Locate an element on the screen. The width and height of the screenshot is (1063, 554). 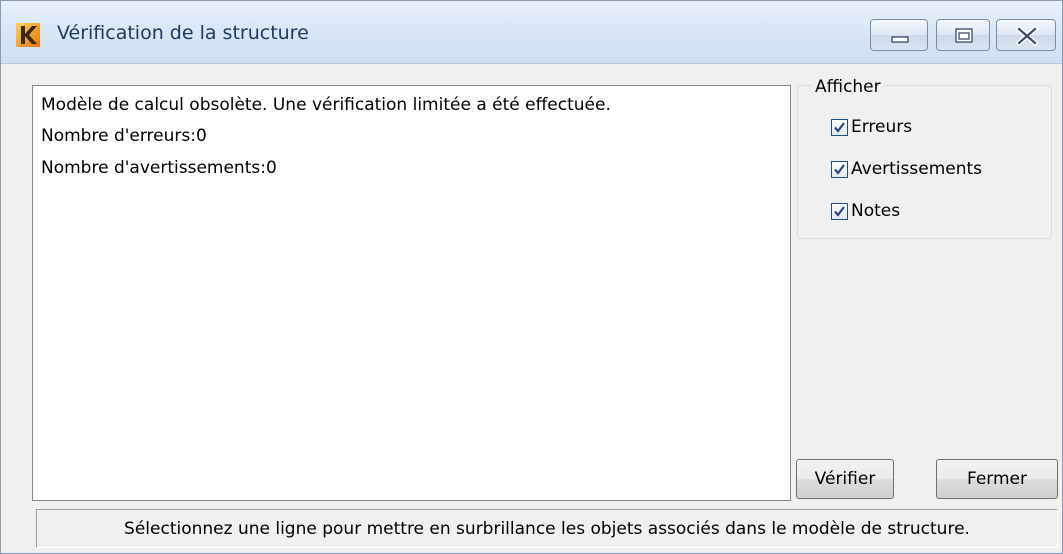
maximize-button is located at coordinates (963, 35).